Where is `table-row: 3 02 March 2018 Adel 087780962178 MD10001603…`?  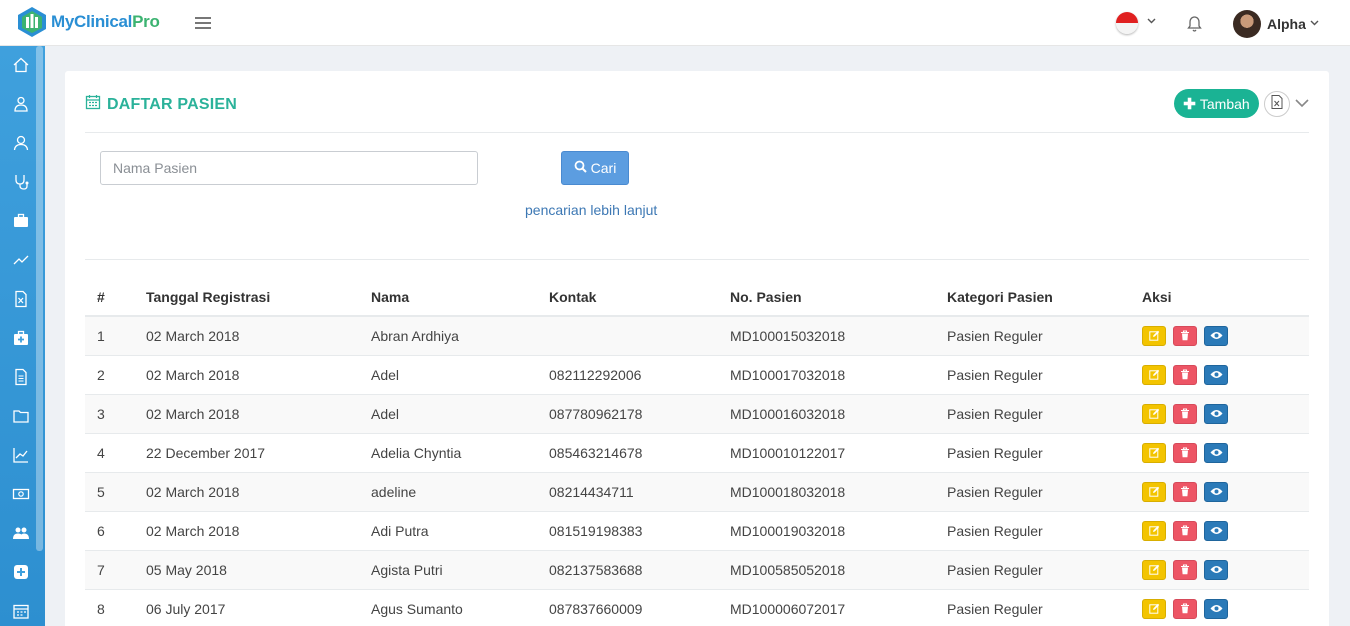 table-row: 3 02 March 2018 Adel 087780962178 MD10001603… is located at coordinates (697, 414).